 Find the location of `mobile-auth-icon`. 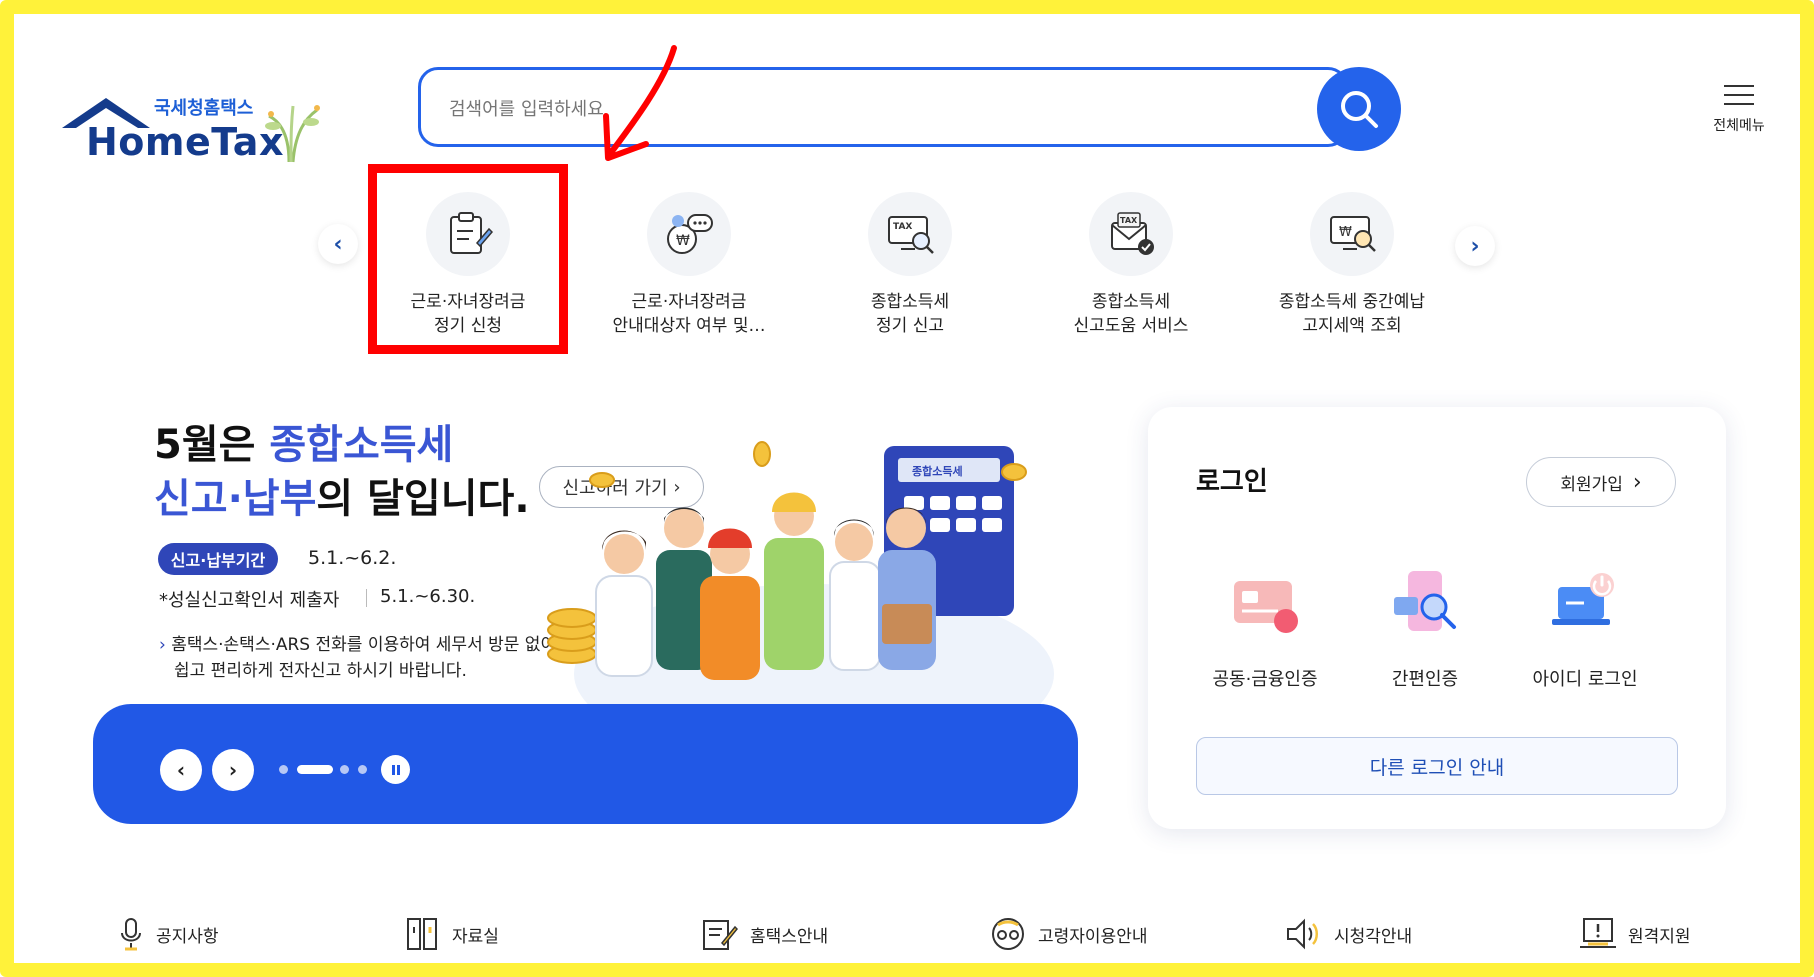

mobile-auth-icon is located at coordinates (1425, 601).